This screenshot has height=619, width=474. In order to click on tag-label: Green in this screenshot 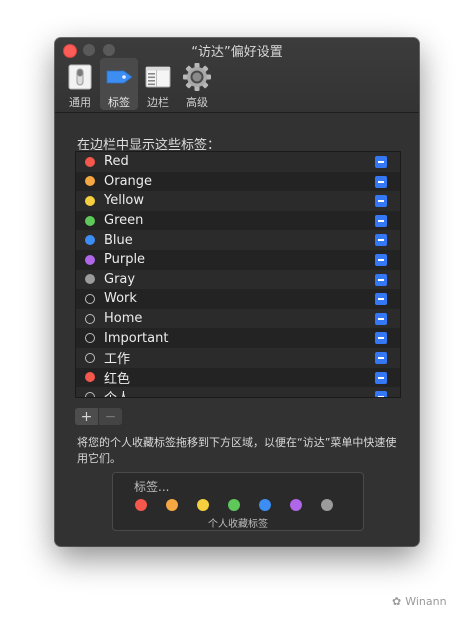, I will do `click(124, 221)`.